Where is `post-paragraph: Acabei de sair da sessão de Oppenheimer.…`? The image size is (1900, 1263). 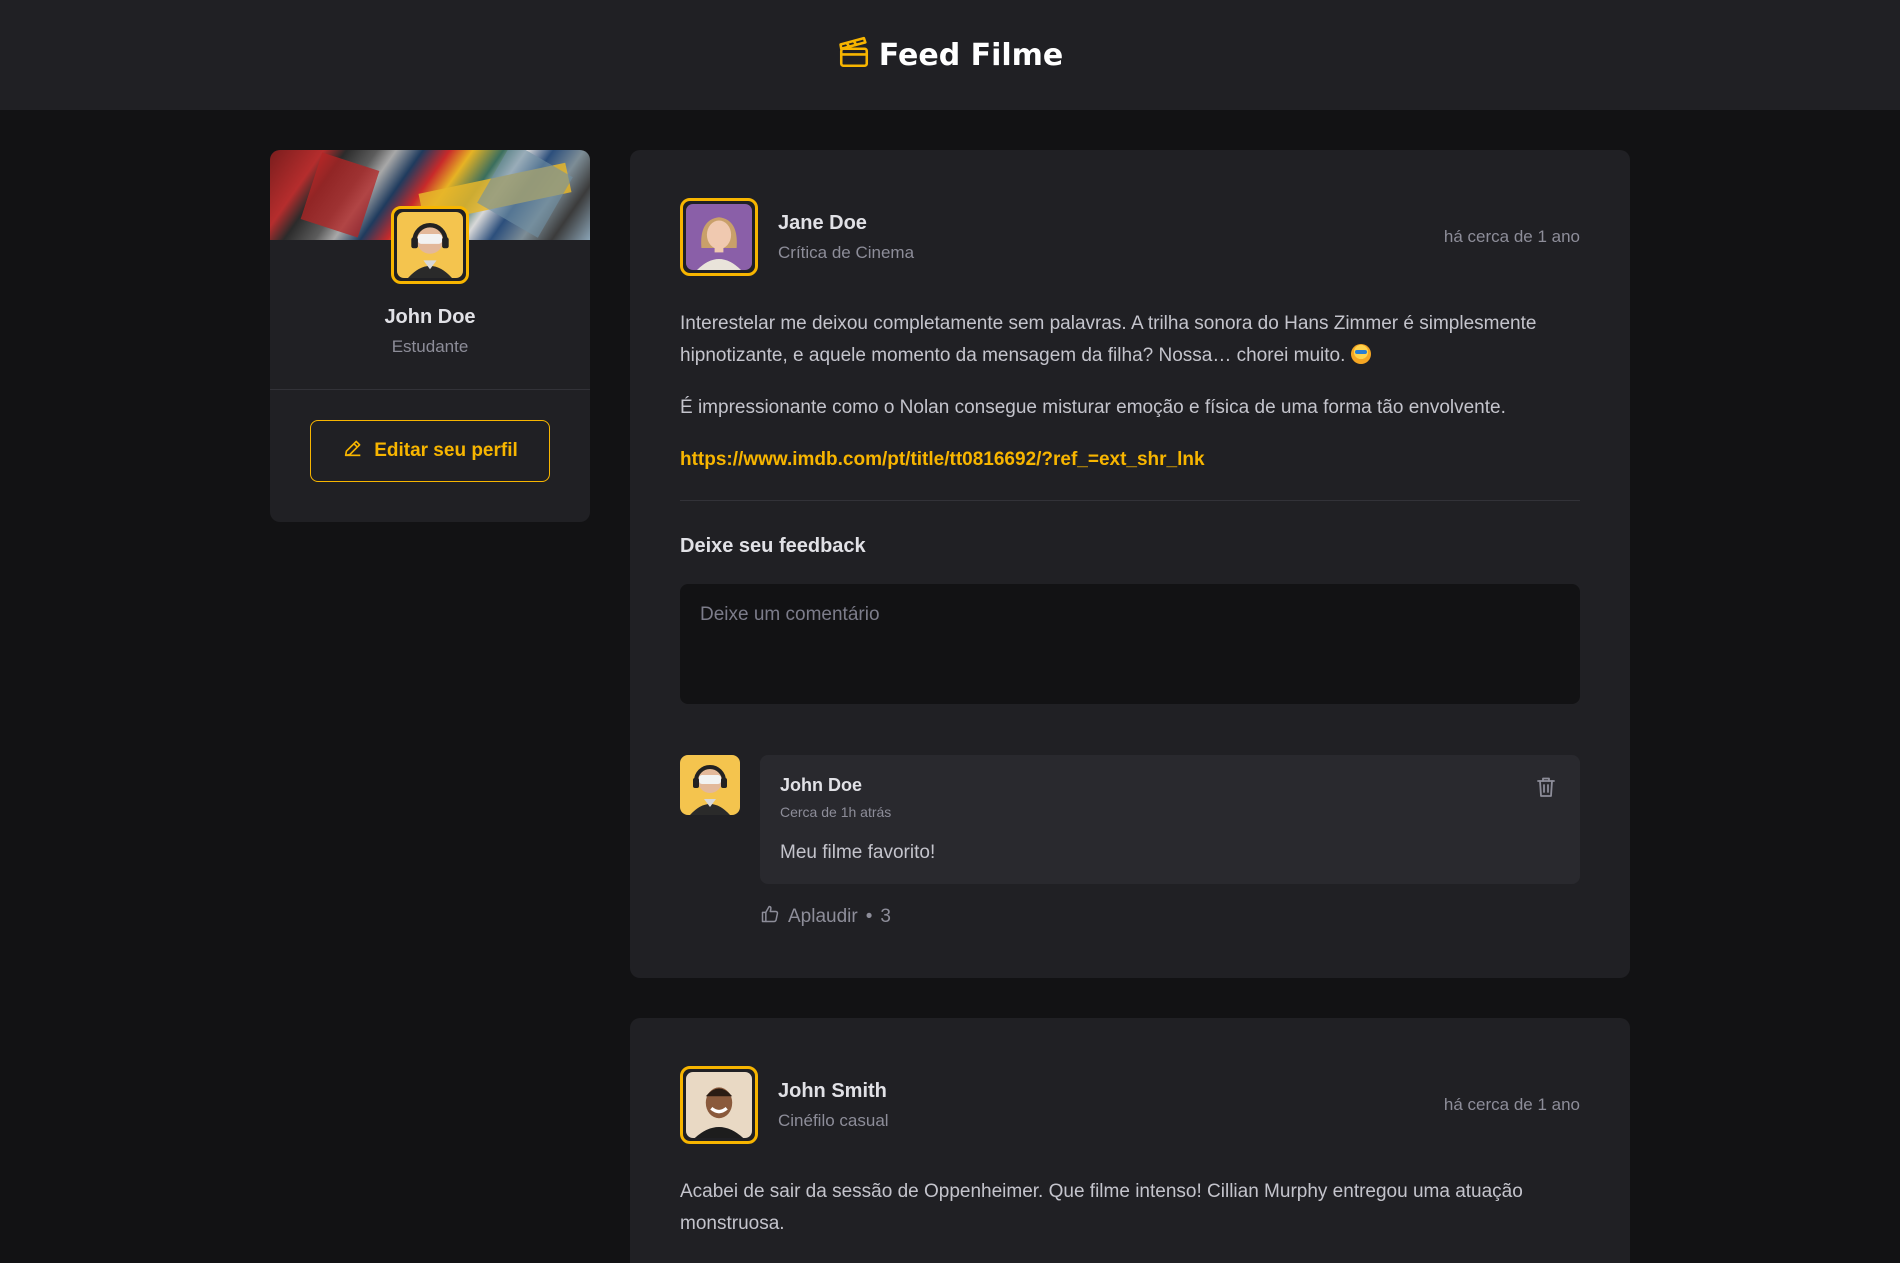
post-paragraph: Acabei de sair da sessão de Oppenheimer.… is located at coordinates (1101, 1207).